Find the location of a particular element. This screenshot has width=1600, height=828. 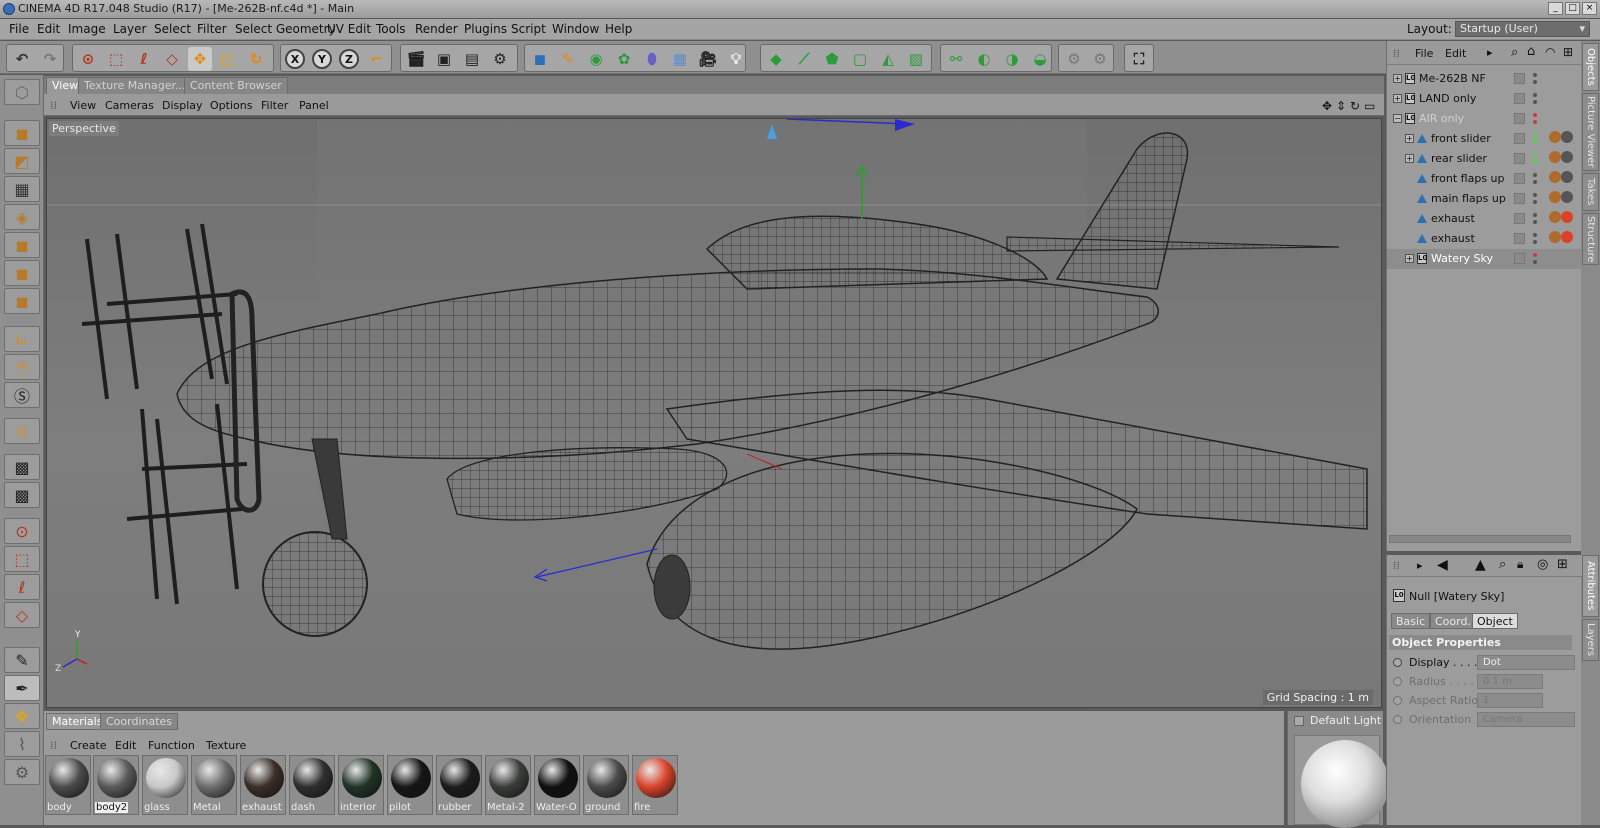

minimize-button: _ is located at coordinates (1555, 8).